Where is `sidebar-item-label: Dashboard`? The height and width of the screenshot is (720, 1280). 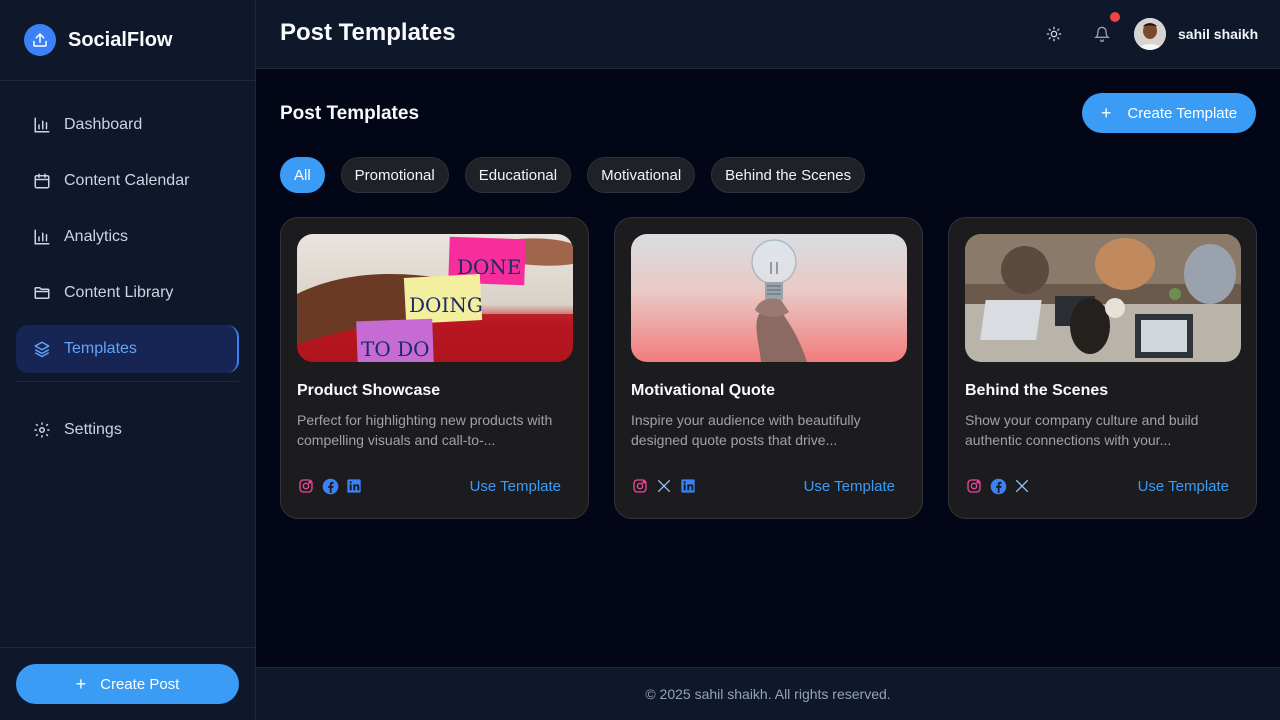 sidebar-item-label: Dashboard is located at coordinates (103, 124).